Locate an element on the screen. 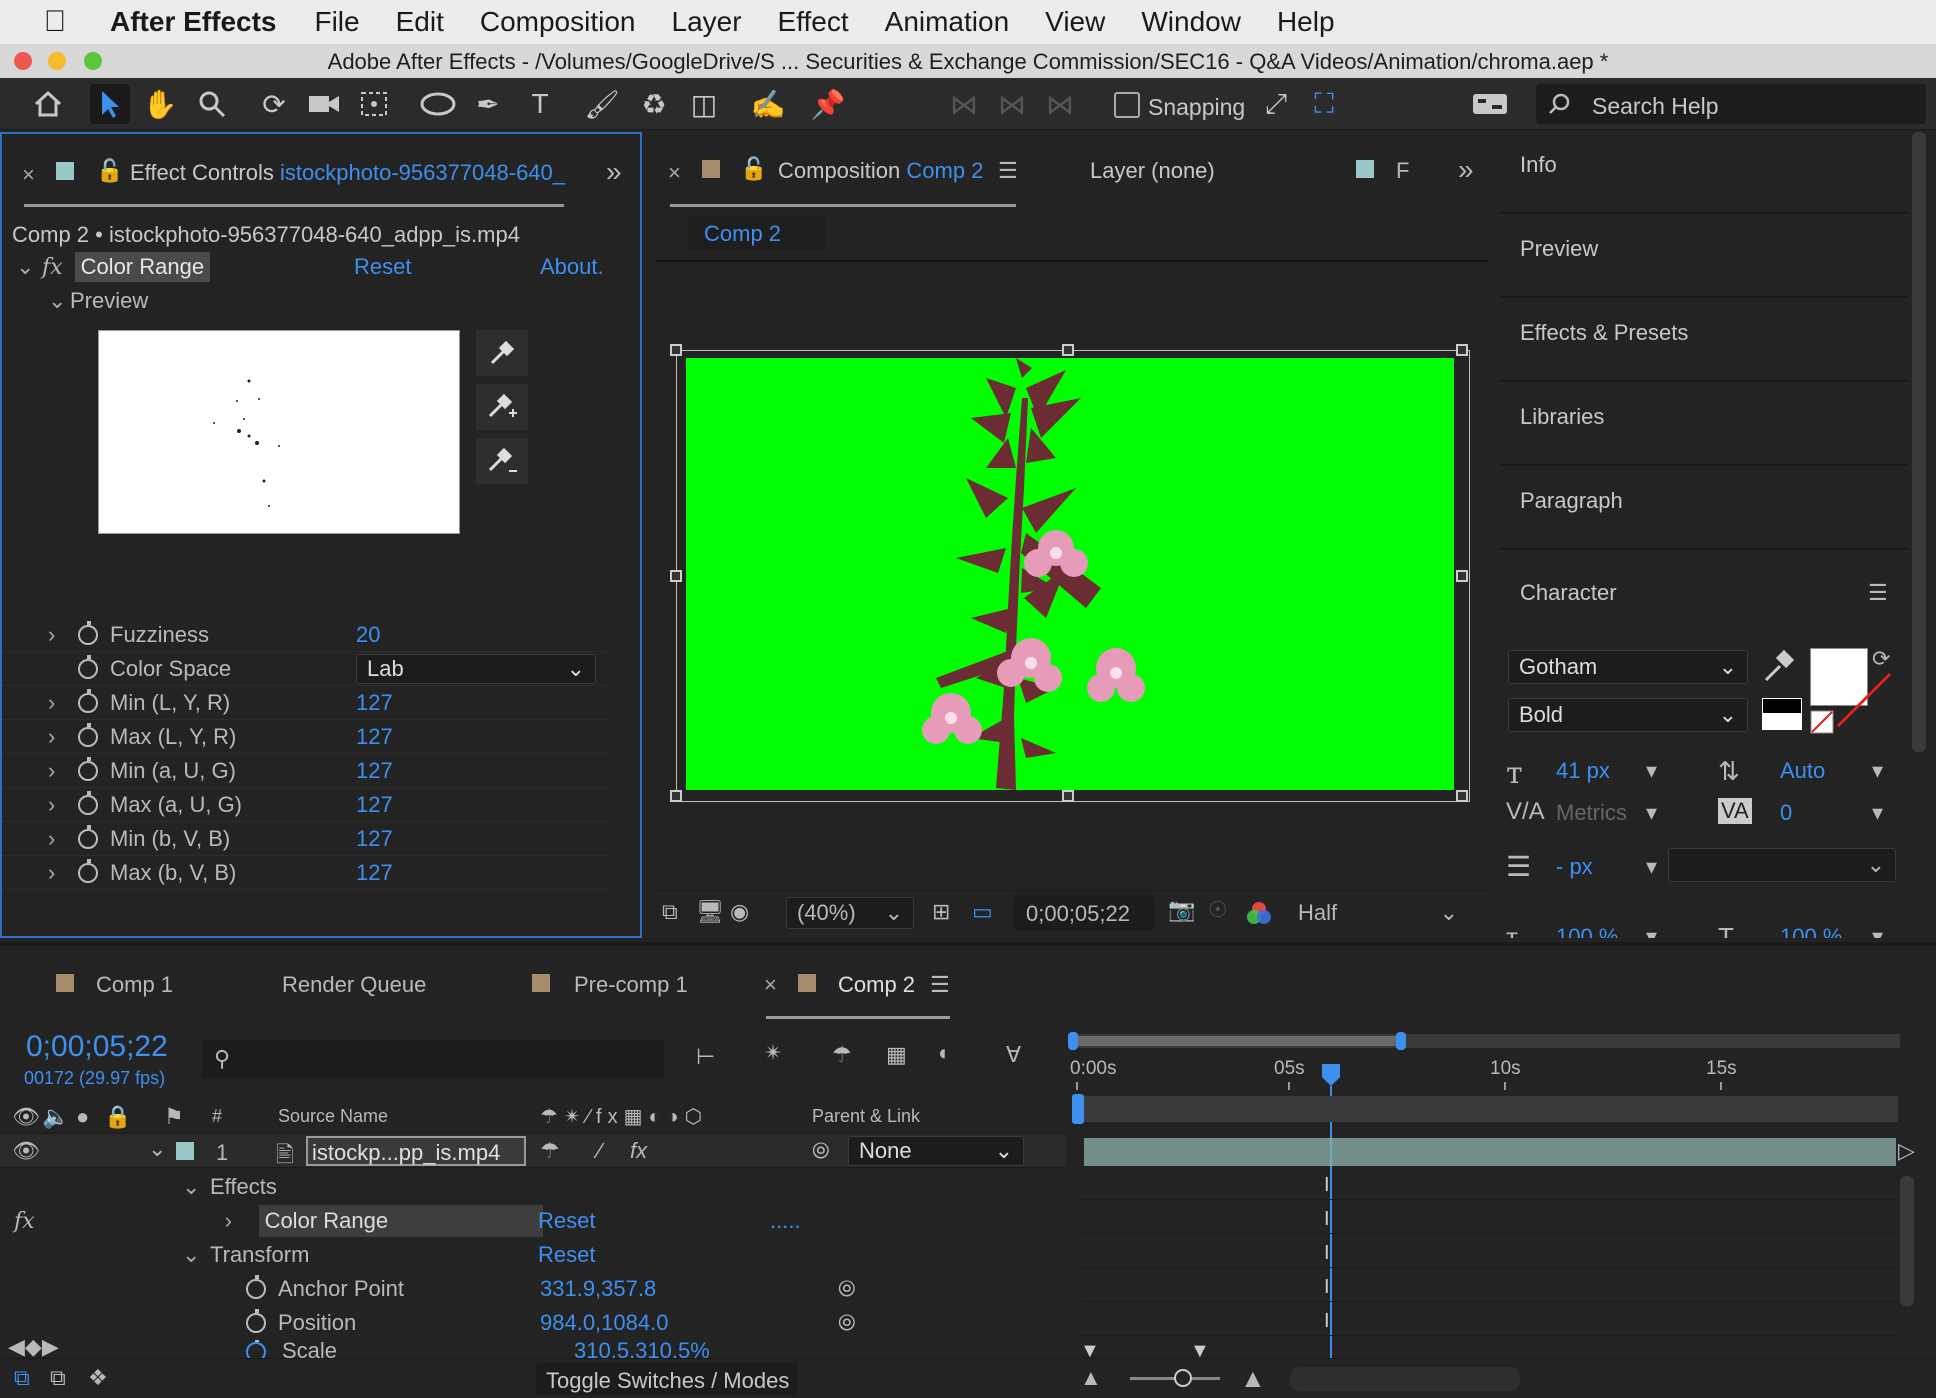 Image resolution: width=1936 pixels, height=1398 pixels. snap-options-icon: ⤢ is located at coordinates (1276, 104).